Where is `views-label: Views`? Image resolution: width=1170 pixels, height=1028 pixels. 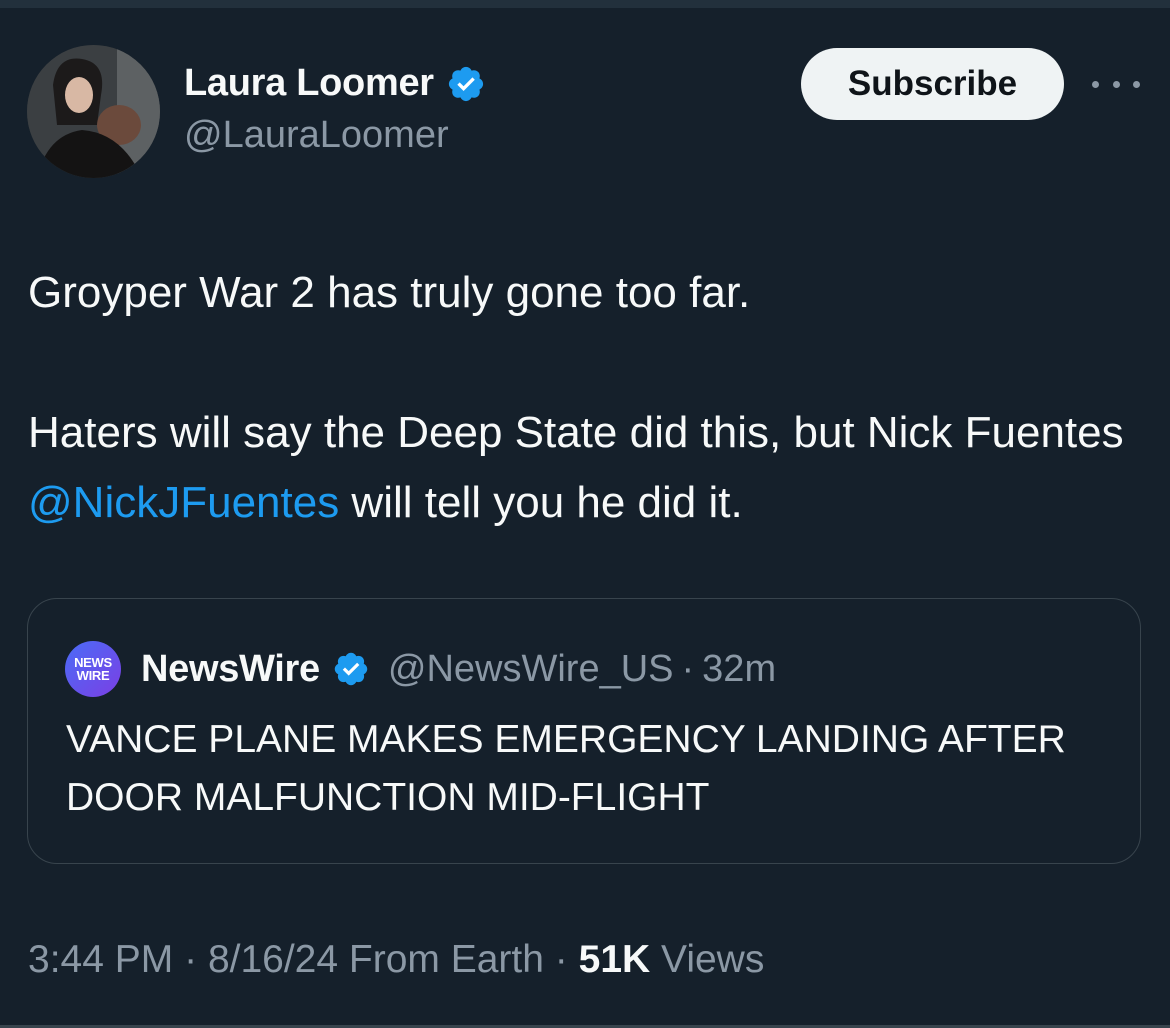
views-label: Views is located at coordinates (712, 959).